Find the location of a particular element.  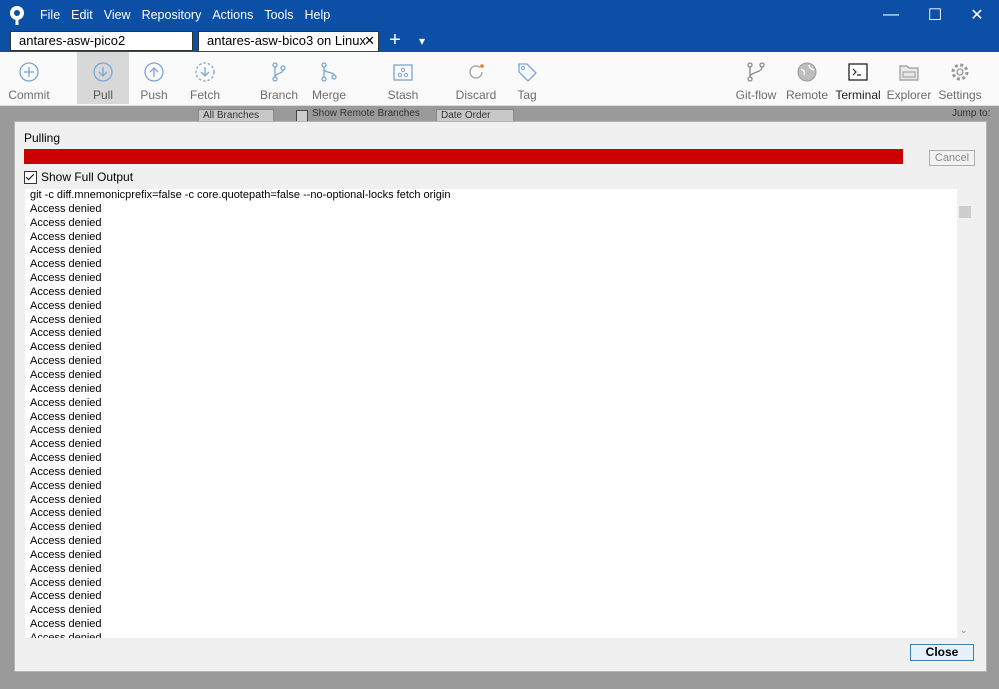

jump-to-label: Jump to: is located at coordinates (971, 113).